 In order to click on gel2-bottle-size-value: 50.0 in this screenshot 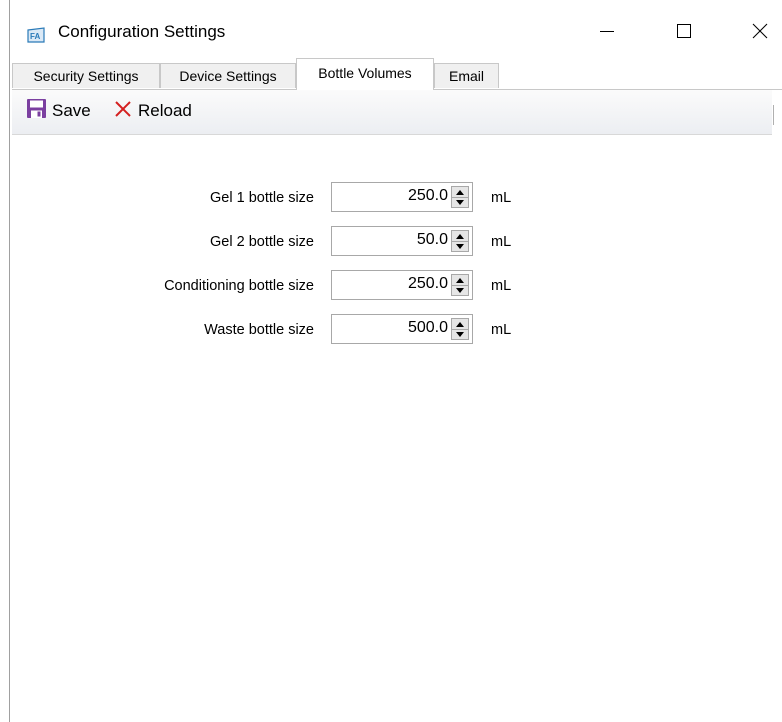, I will do `click(432, 240)`.